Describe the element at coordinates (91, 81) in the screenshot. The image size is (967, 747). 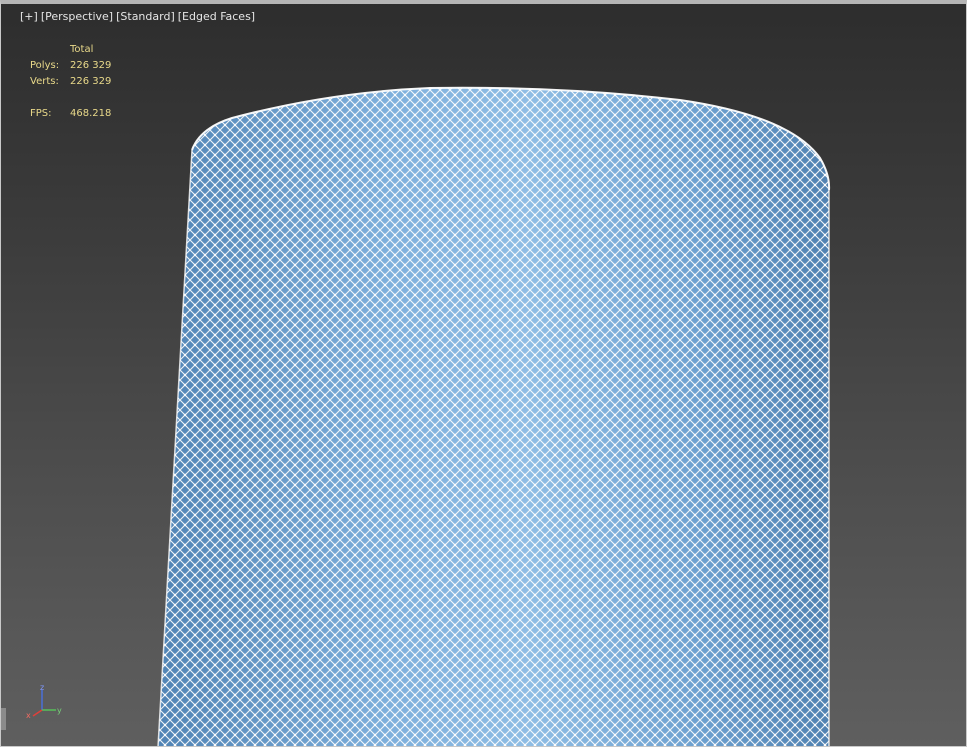
I see `stats-verts-value: 226 329` at that location.